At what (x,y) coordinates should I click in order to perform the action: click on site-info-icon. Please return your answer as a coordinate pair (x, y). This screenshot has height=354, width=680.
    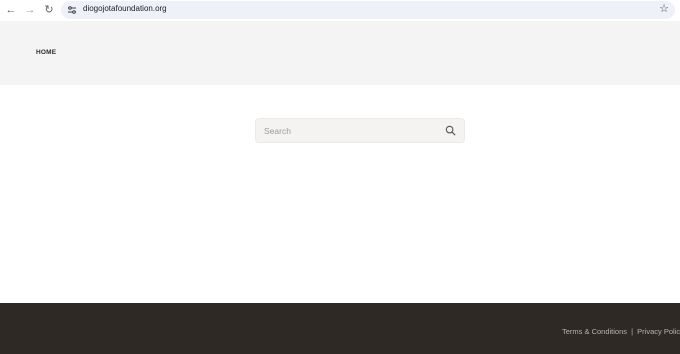
    Looking at the image, I should click on (72, 10).